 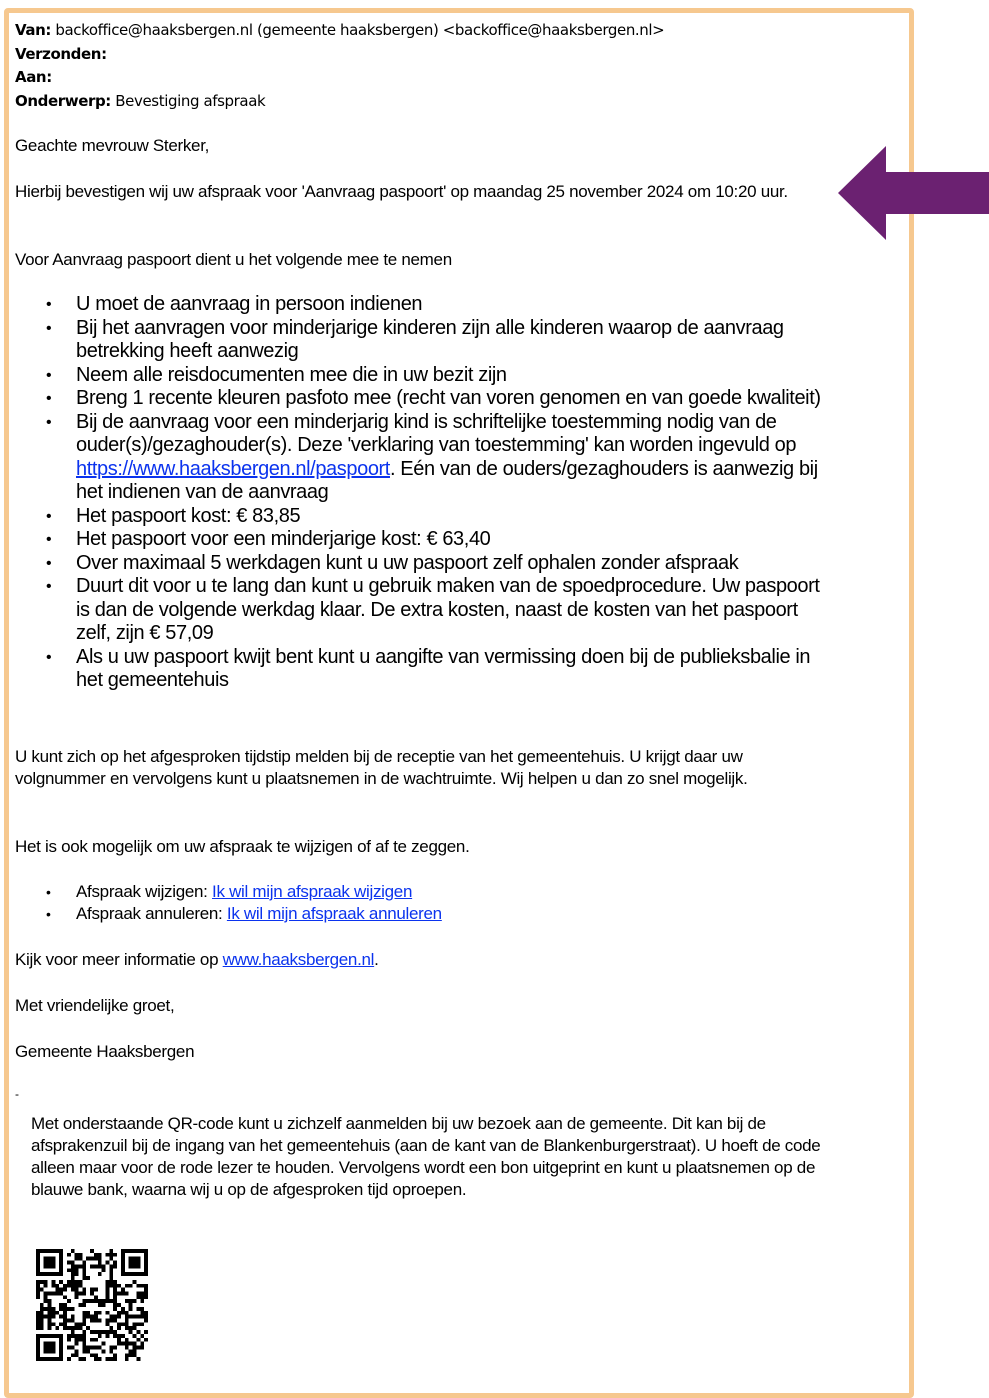 I want to click on subject-line: Onderwerp: Bevestiging afspraak, so click(x=140, y=100).